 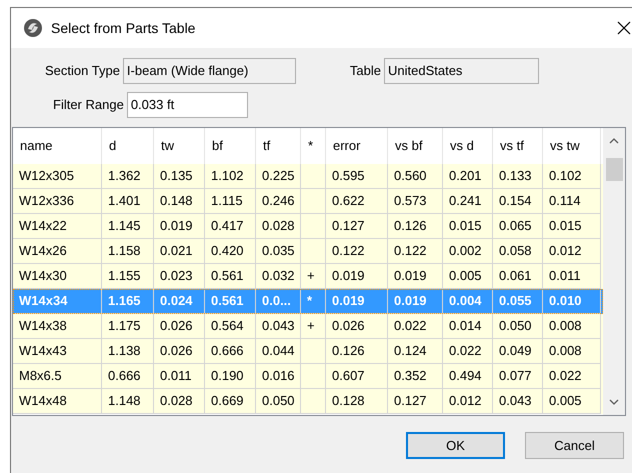 I want to click on table-cell-text: 0.128, so click(x=348, y=401).